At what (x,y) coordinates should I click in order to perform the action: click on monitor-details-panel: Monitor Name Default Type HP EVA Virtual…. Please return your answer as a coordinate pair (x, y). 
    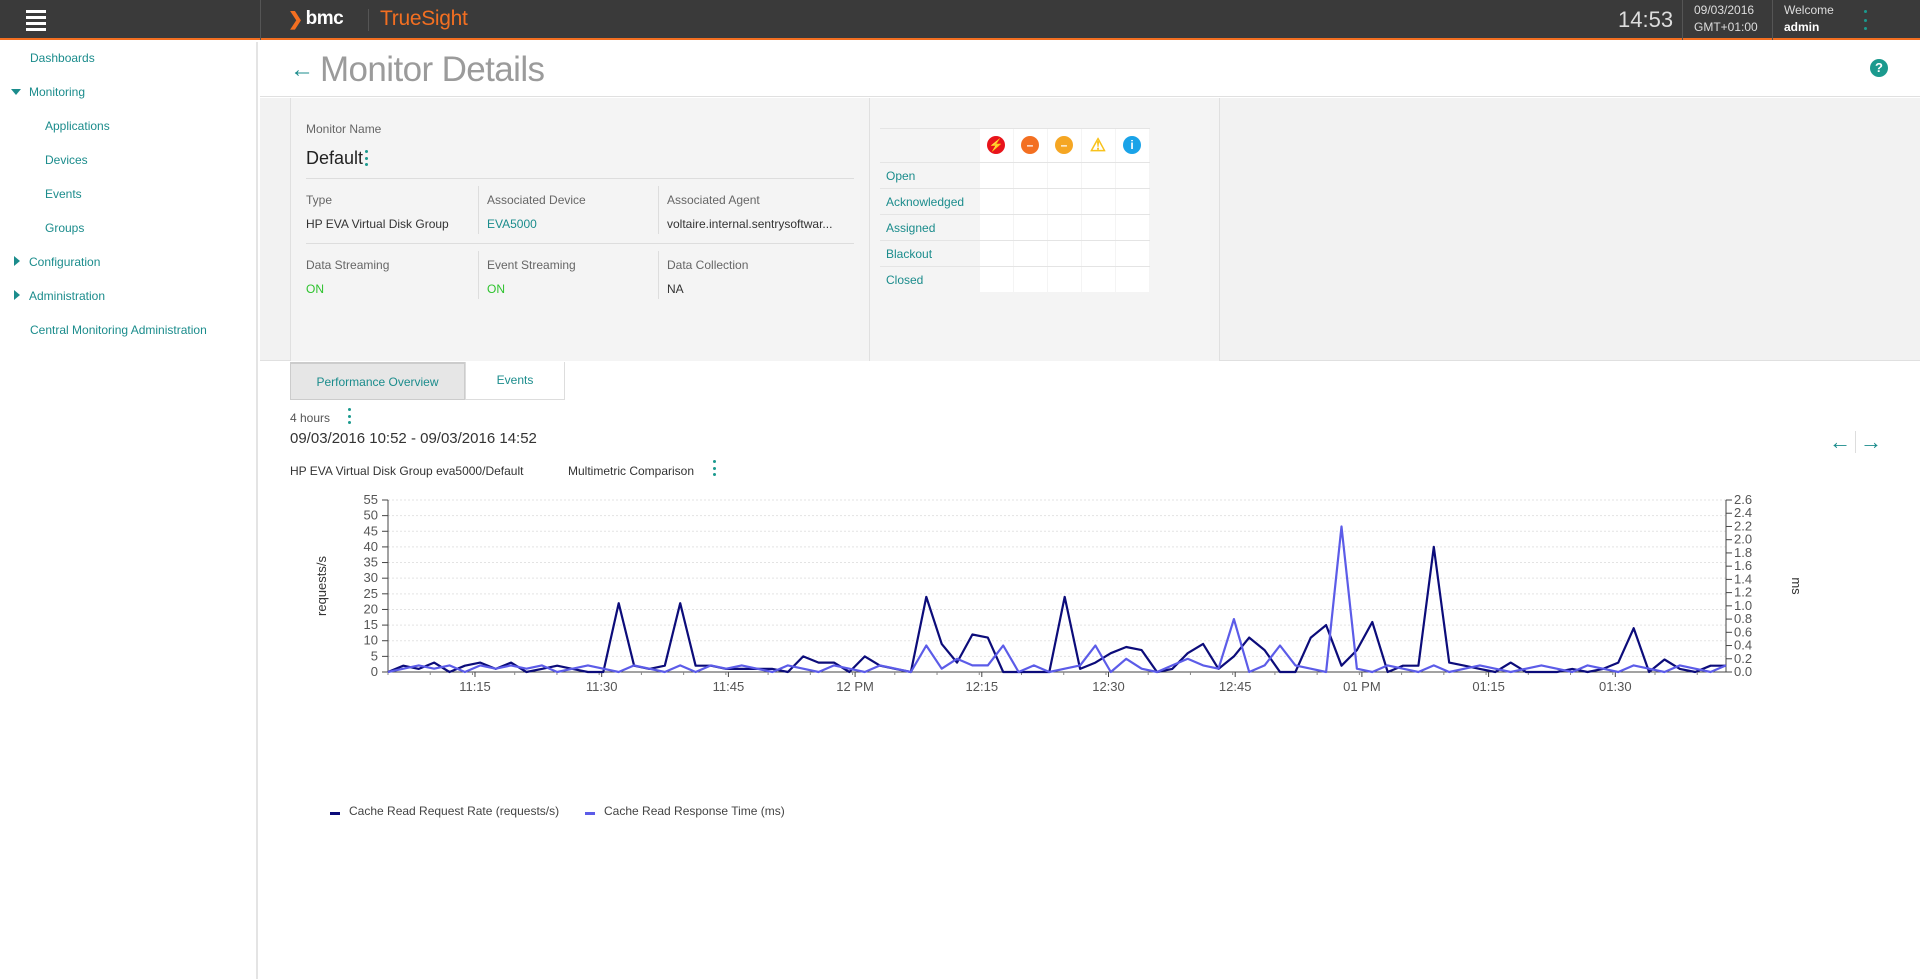
    Looking at the image, I should click on (580, 229).